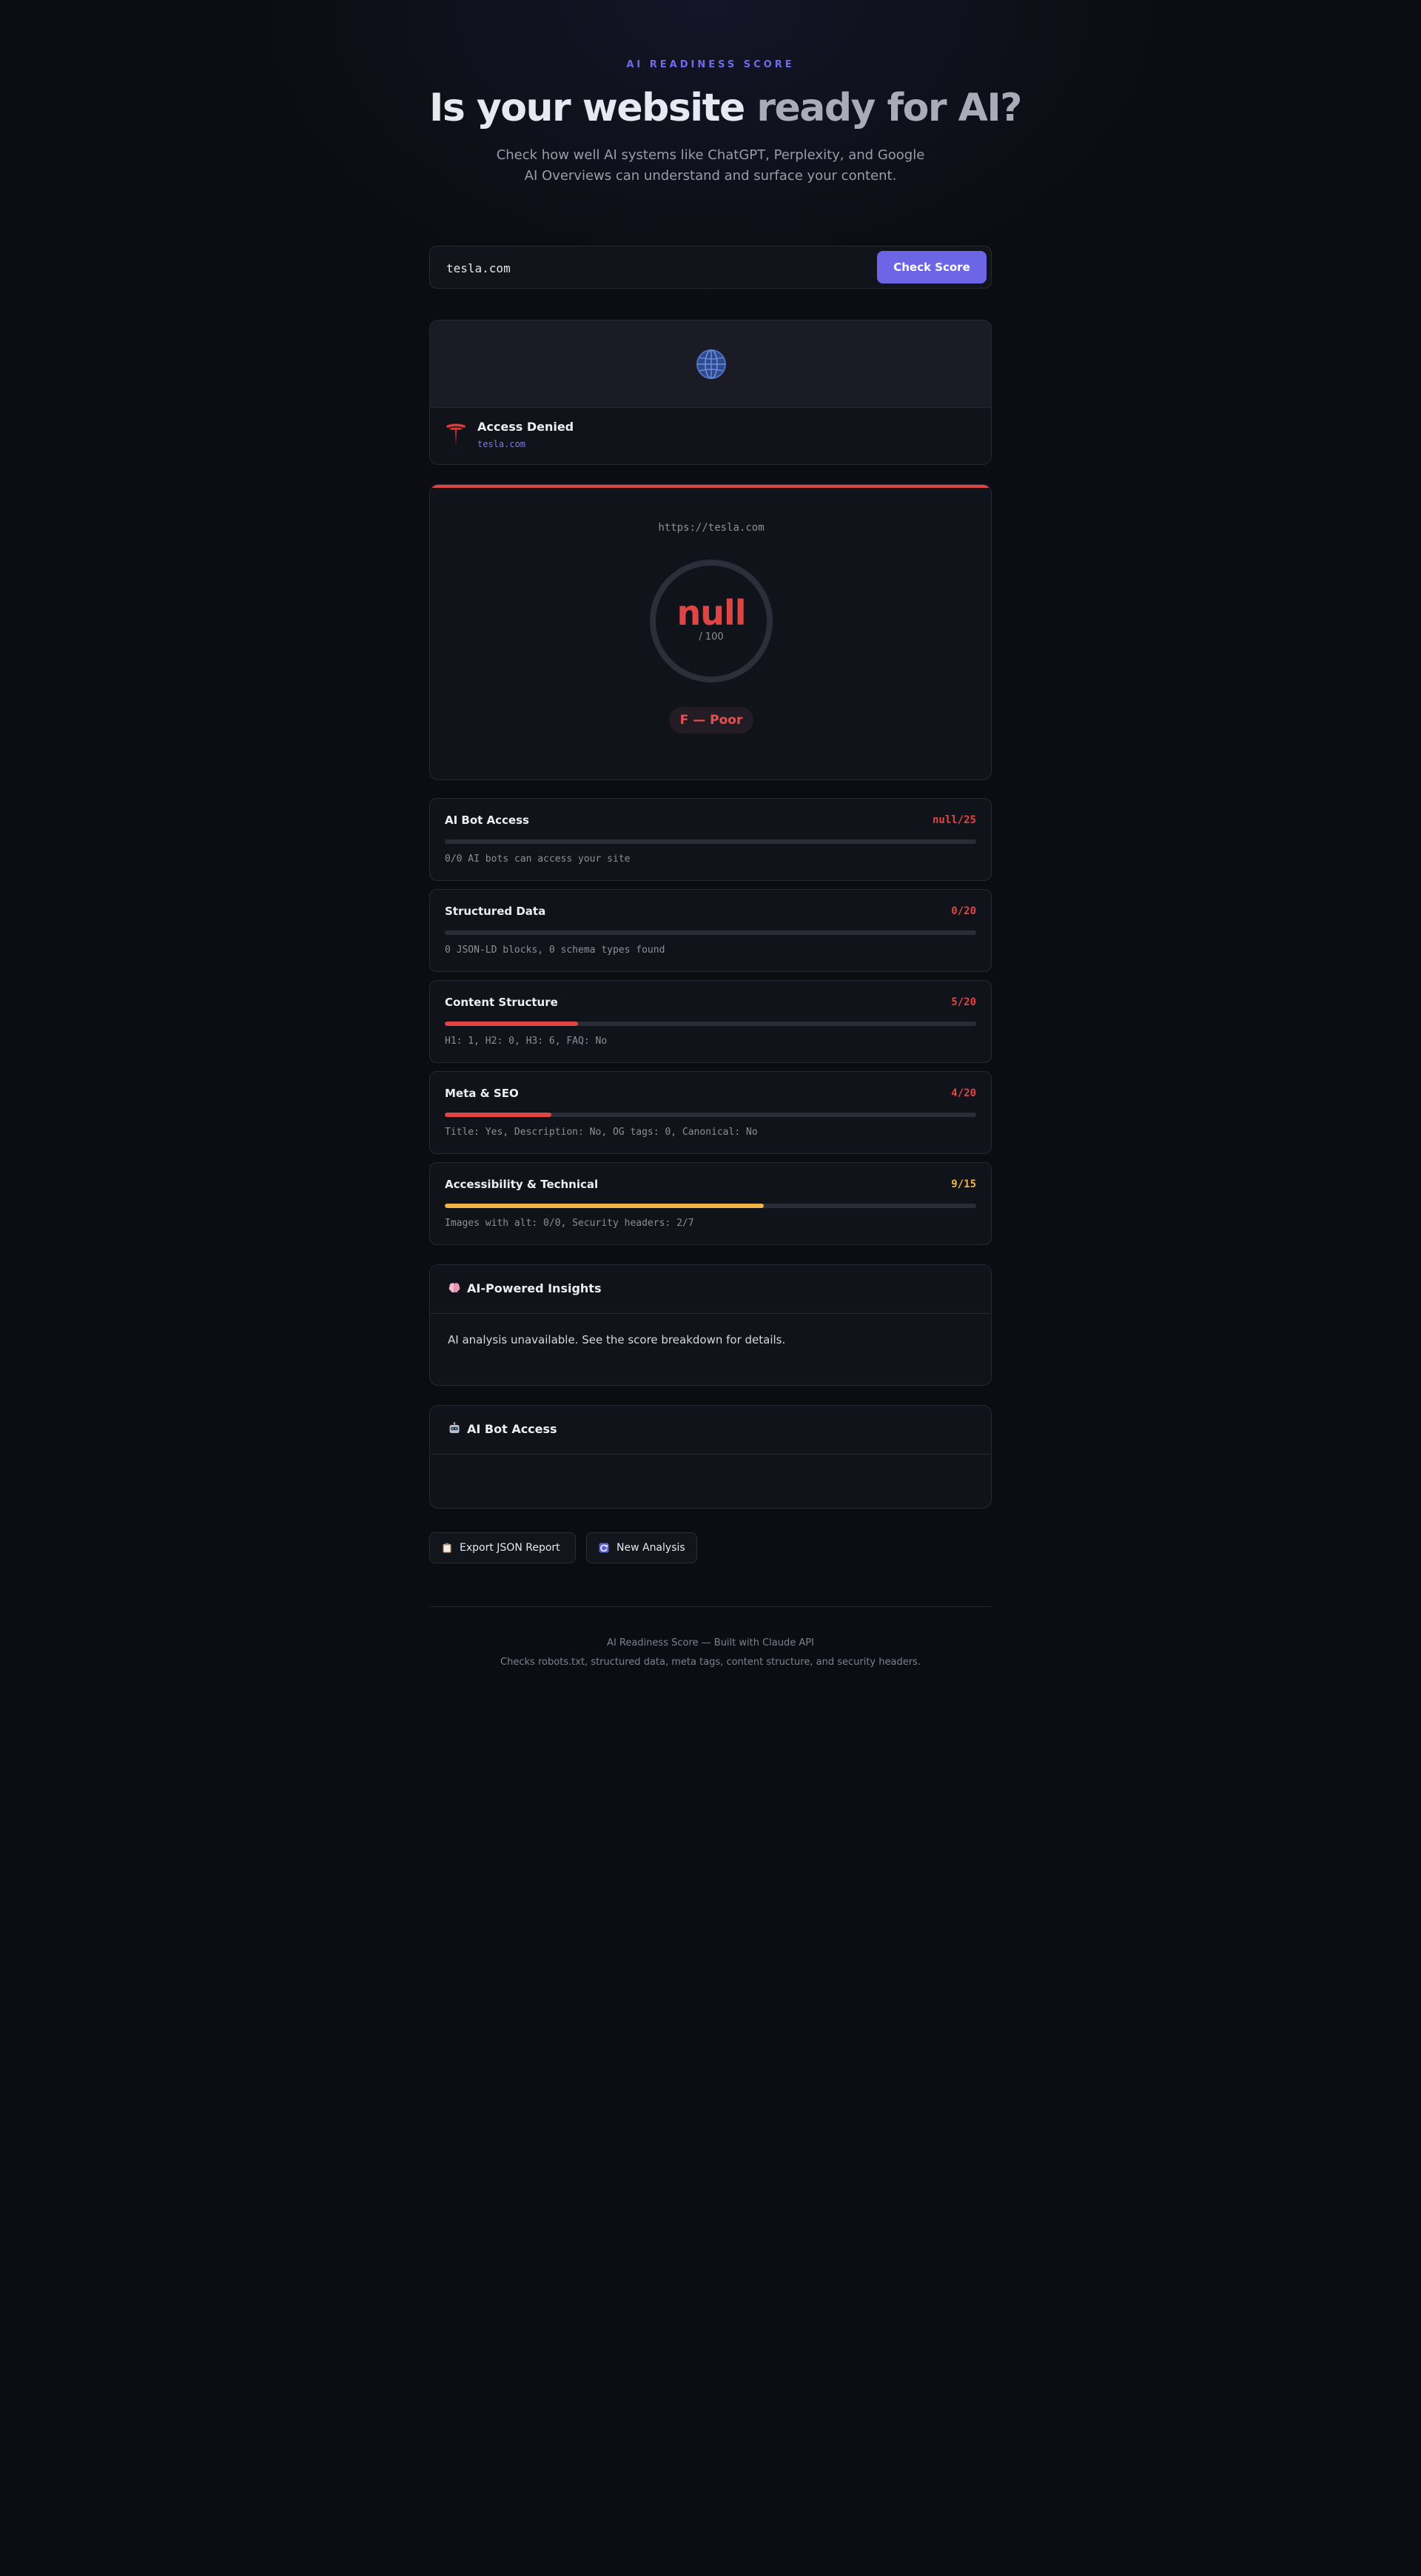 This screenshot has width=1421, height=2576. What do you see at coordinates (495, 911) in the screenshot?
I see `metric-name: Structured Data` at bounding box center [495, 911].